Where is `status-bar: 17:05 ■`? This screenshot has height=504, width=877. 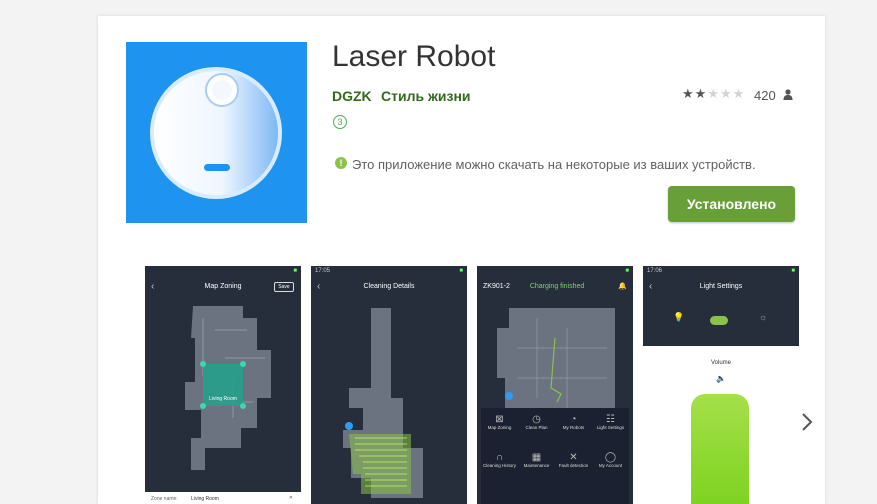 status-bar: 17:05 ■ is located at coordinates (389, 271).